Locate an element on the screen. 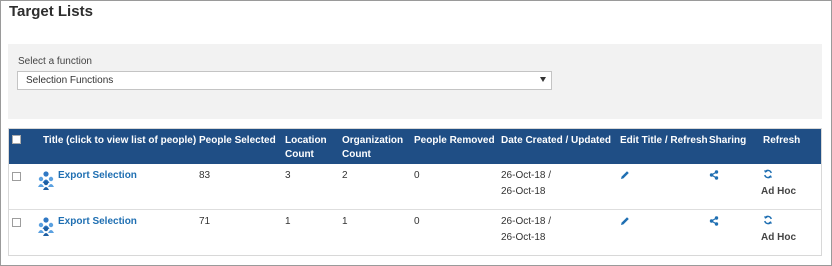  row-organization-count: 2 is located at coordinates (345, 175).